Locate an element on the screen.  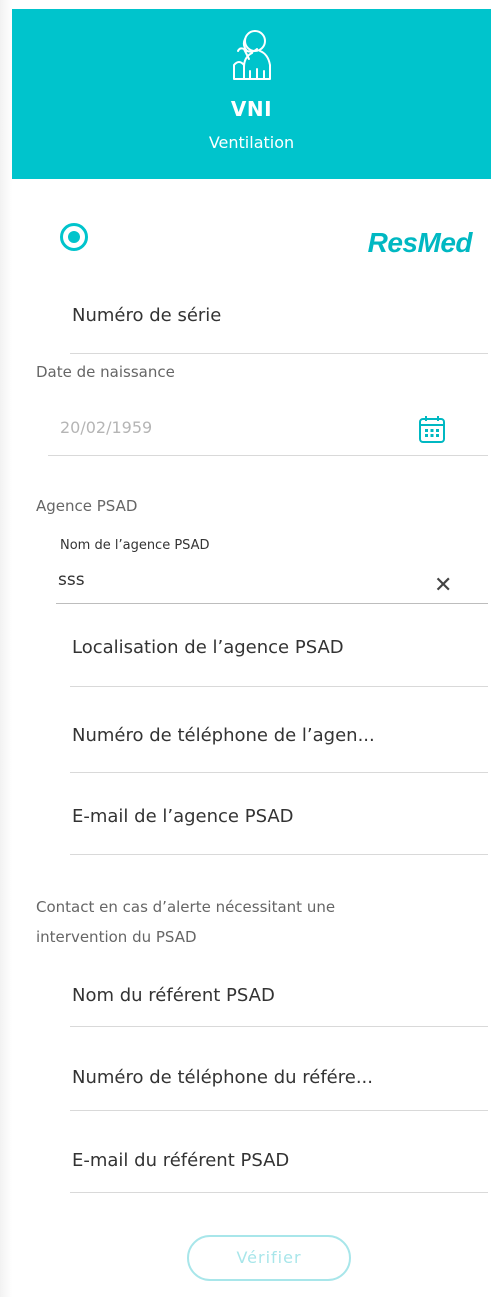
agency-email-underline is located at coordinates (279, 854).